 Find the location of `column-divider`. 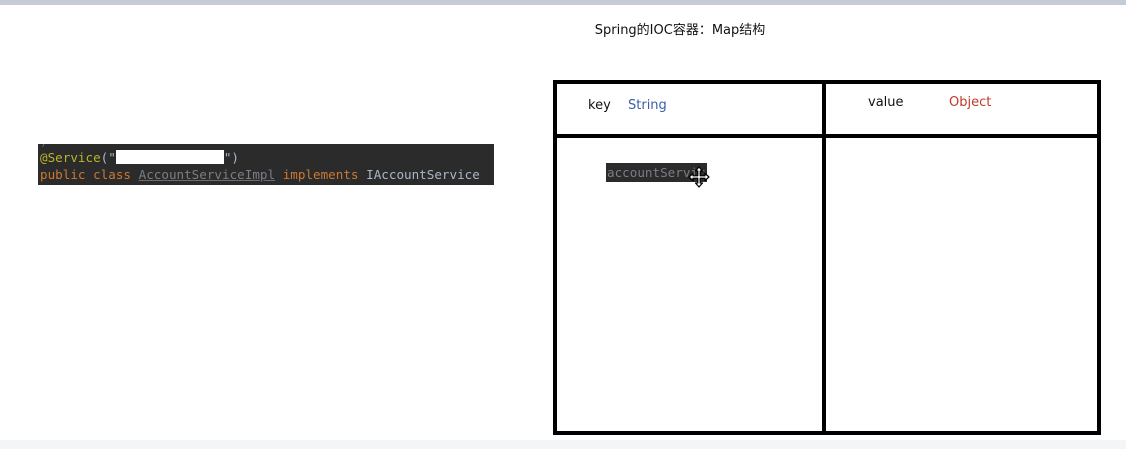

column-divider is located at coordinates (824, 257).